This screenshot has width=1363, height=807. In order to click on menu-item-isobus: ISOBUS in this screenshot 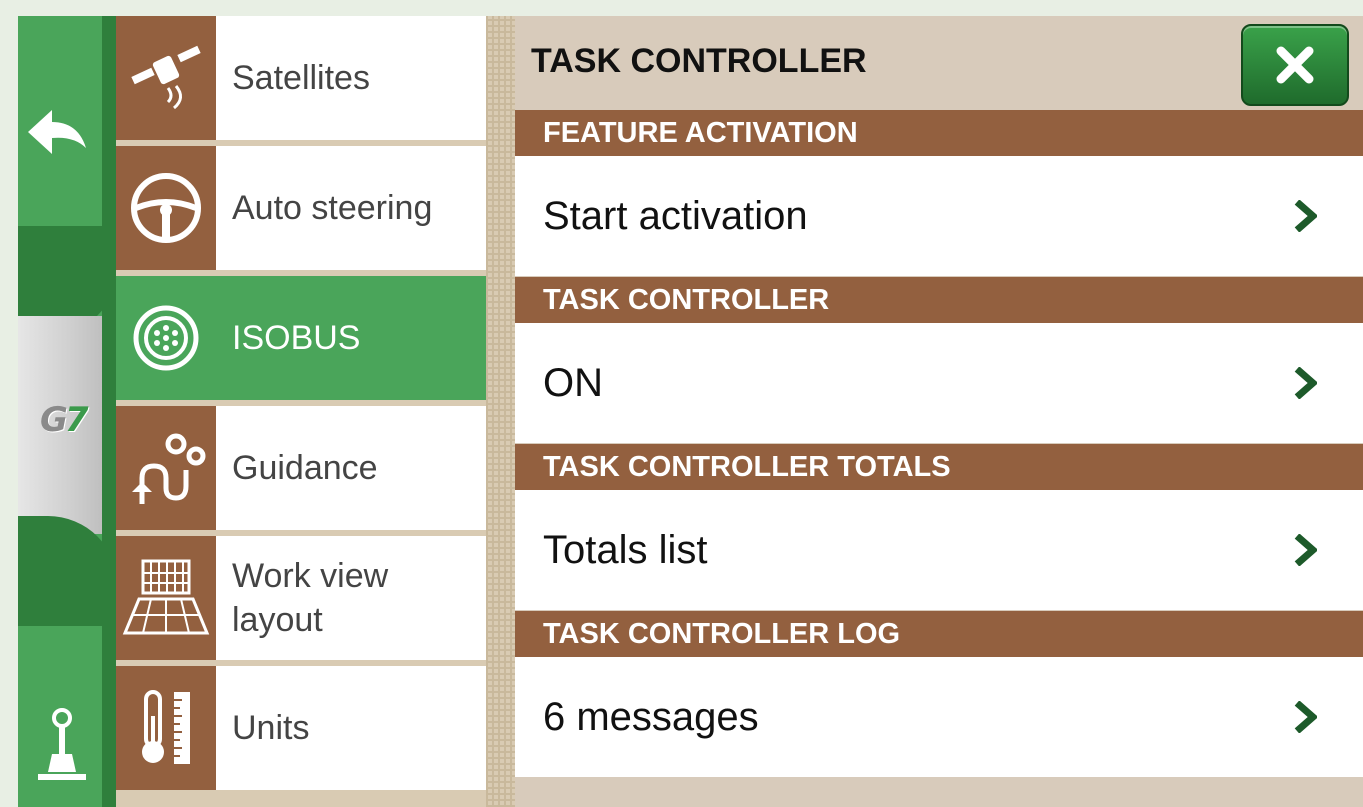, I will do `click(312, 338)`.